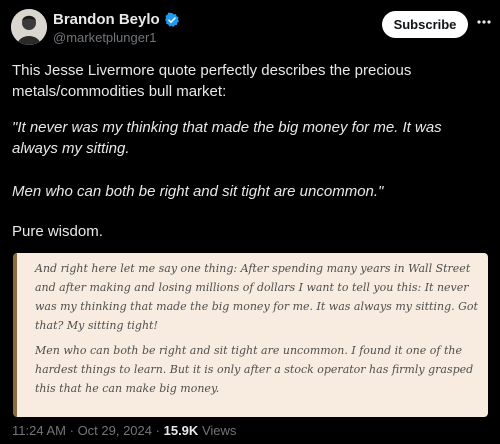 This screenshot has height=444, width=500. I want to click on author-name-row: Brandon Beylo, so click(116, 19).